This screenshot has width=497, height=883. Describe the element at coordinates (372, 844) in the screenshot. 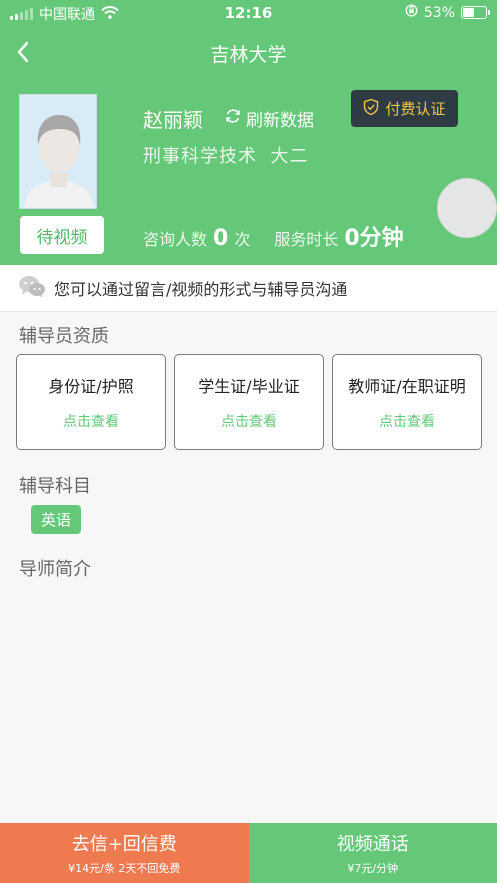

I see `video-call-title: 视频通话` at that location.